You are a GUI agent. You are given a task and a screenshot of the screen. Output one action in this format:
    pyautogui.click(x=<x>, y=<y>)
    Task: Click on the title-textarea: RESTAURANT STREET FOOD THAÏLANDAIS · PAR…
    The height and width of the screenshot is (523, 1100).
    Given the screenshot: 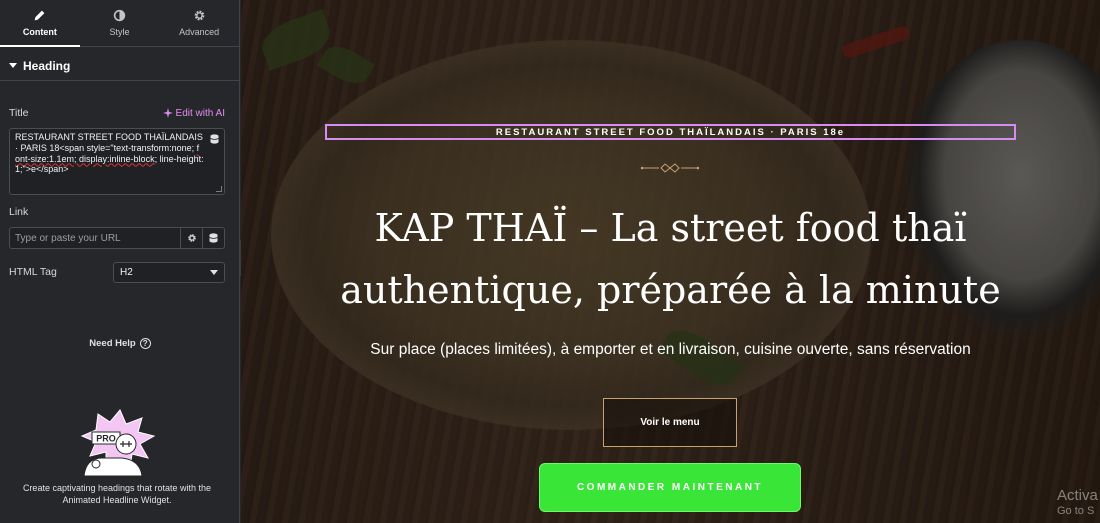 What is the action you would take?
    pyautogui.click(x=117, y=161)
    